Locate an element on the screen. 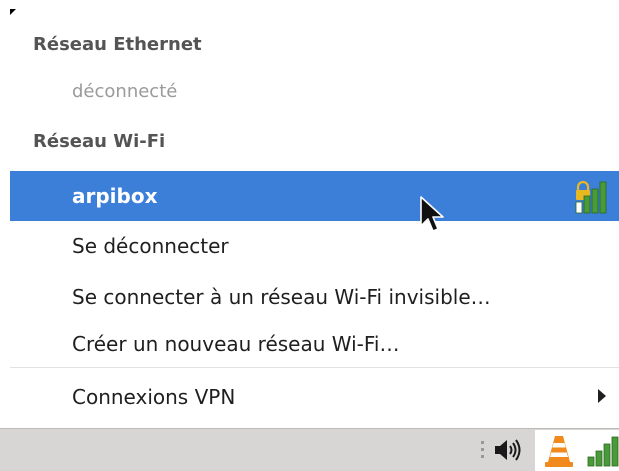 The image size is (619, 471). network-signal-icon is located at coordinates (602, 451).